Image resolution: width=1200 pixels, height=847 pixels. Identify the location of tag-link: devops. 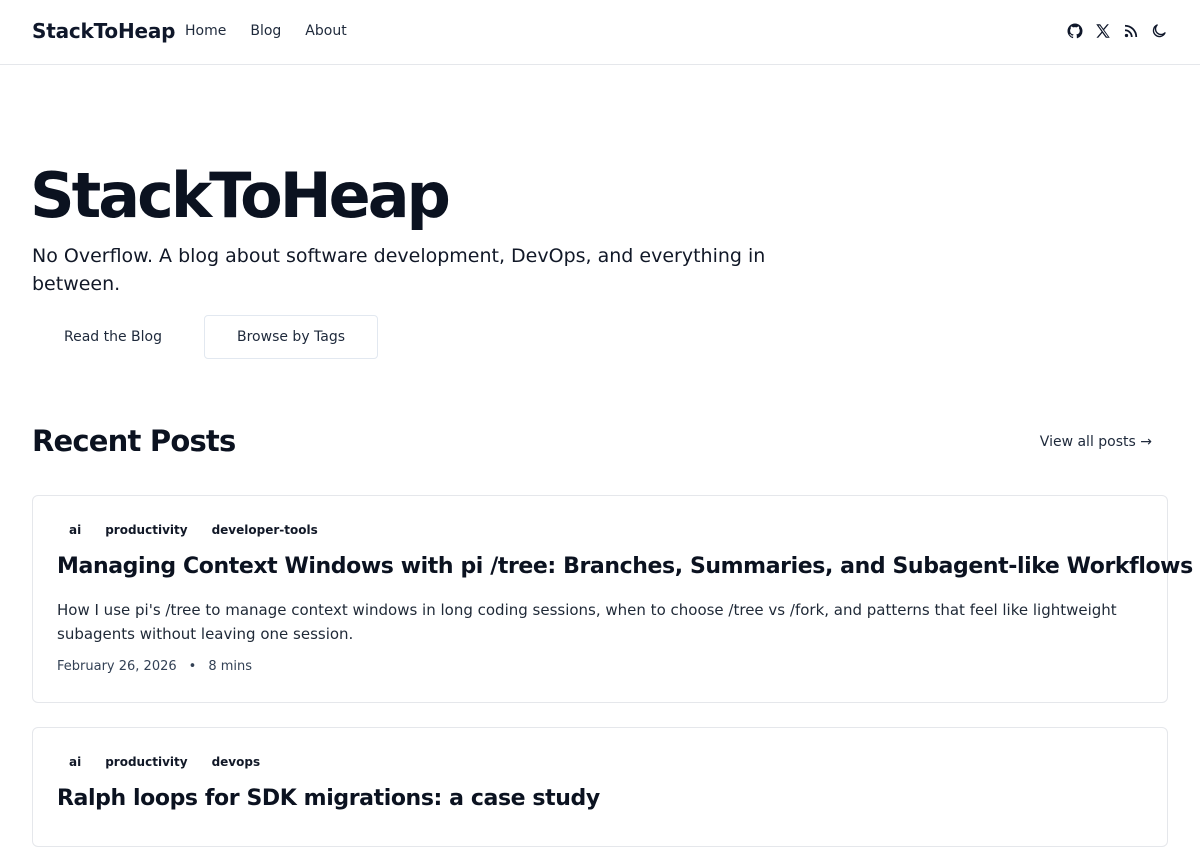
(236, 762).